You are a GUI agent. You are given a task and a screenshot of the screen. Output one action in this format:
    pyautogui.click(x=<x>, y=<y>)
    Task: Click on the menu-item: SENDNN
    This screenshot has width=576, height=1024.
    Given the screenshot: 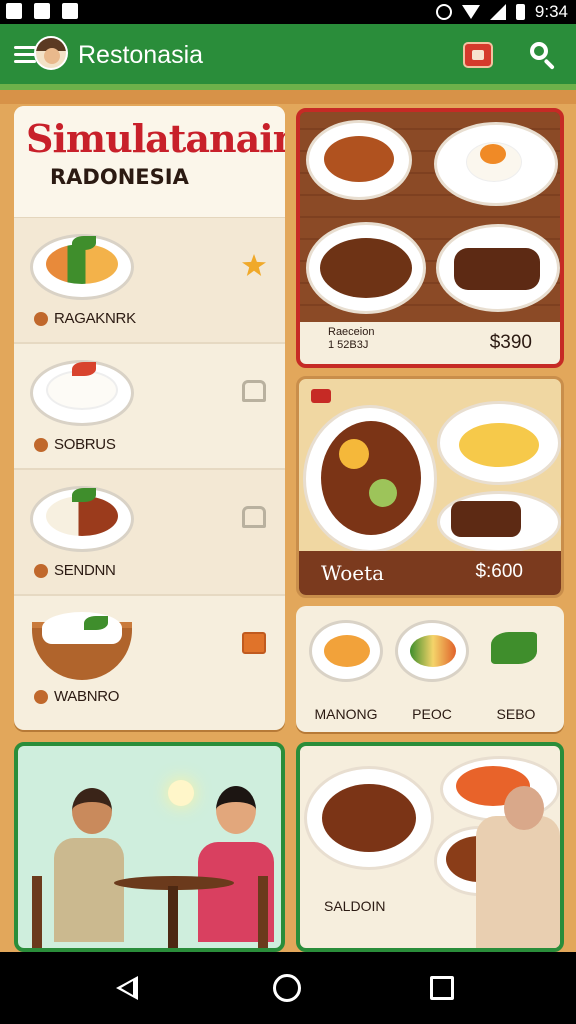 What is the action you would take?
    pyautogui.click(x=149, y=533)
    